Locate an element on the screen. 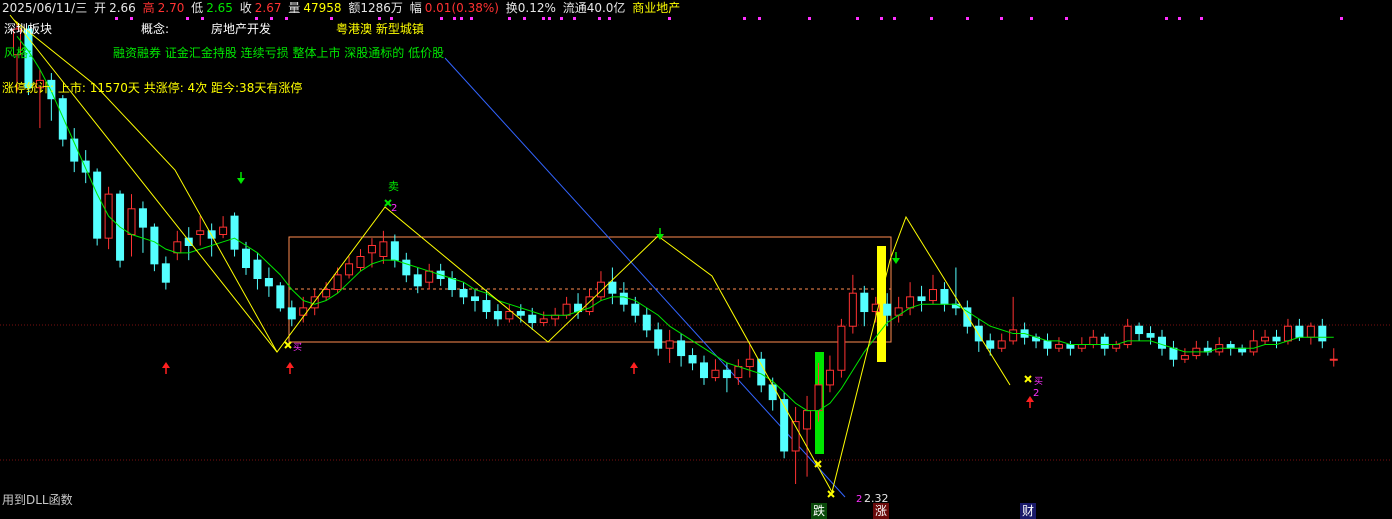  change-label: 幅 is located at coordinates (415, 8).